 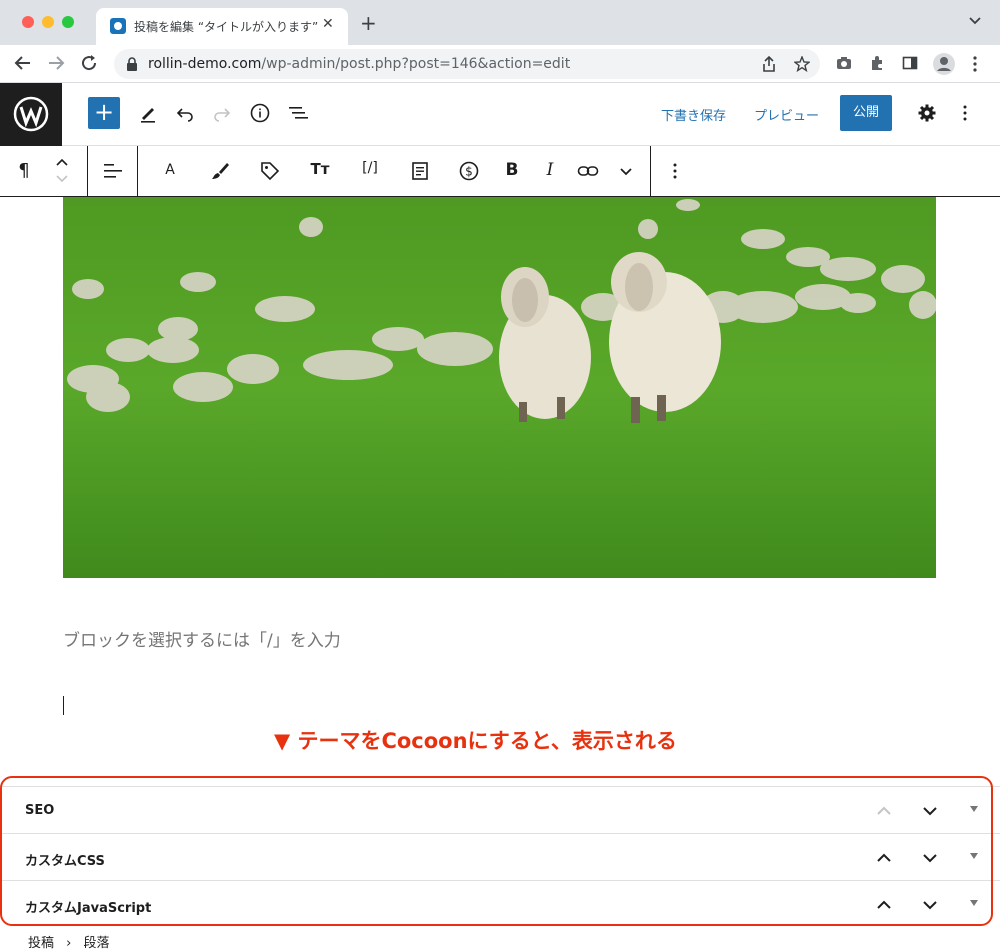 I want to click on brush-icon, so click(x=220, y=171).